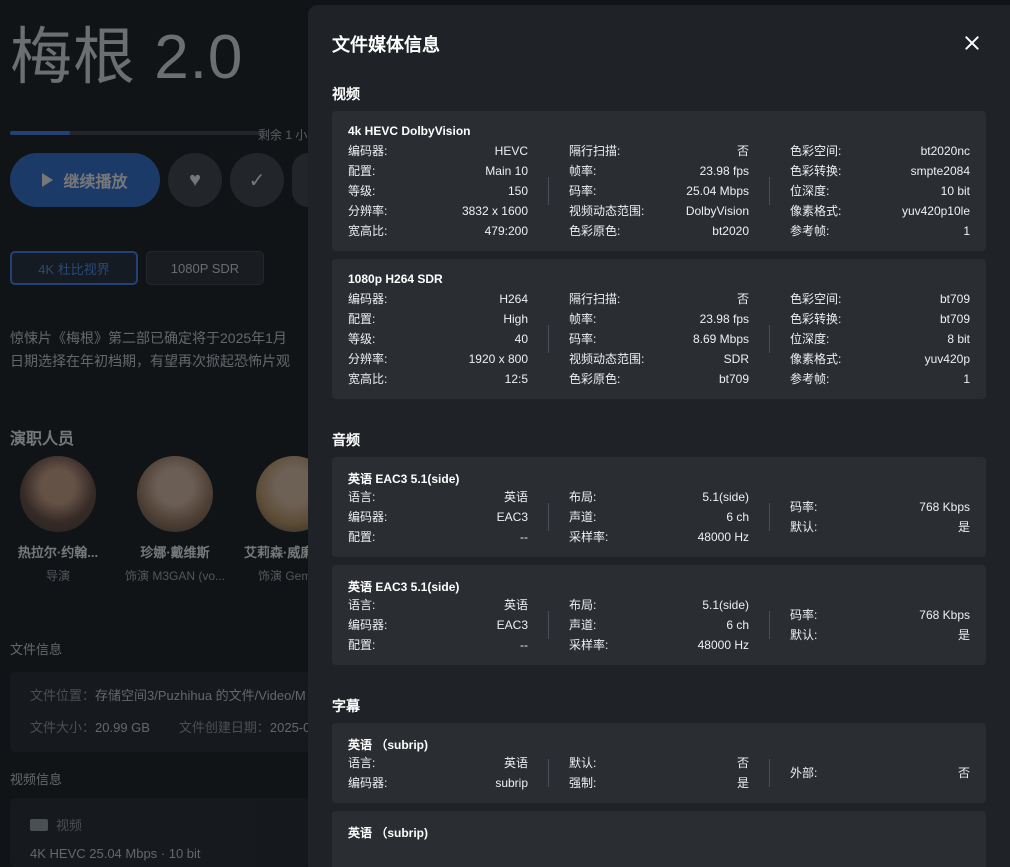  I want to click on track-info-row: 采样率: 48000 Hz, so click(659, 537).